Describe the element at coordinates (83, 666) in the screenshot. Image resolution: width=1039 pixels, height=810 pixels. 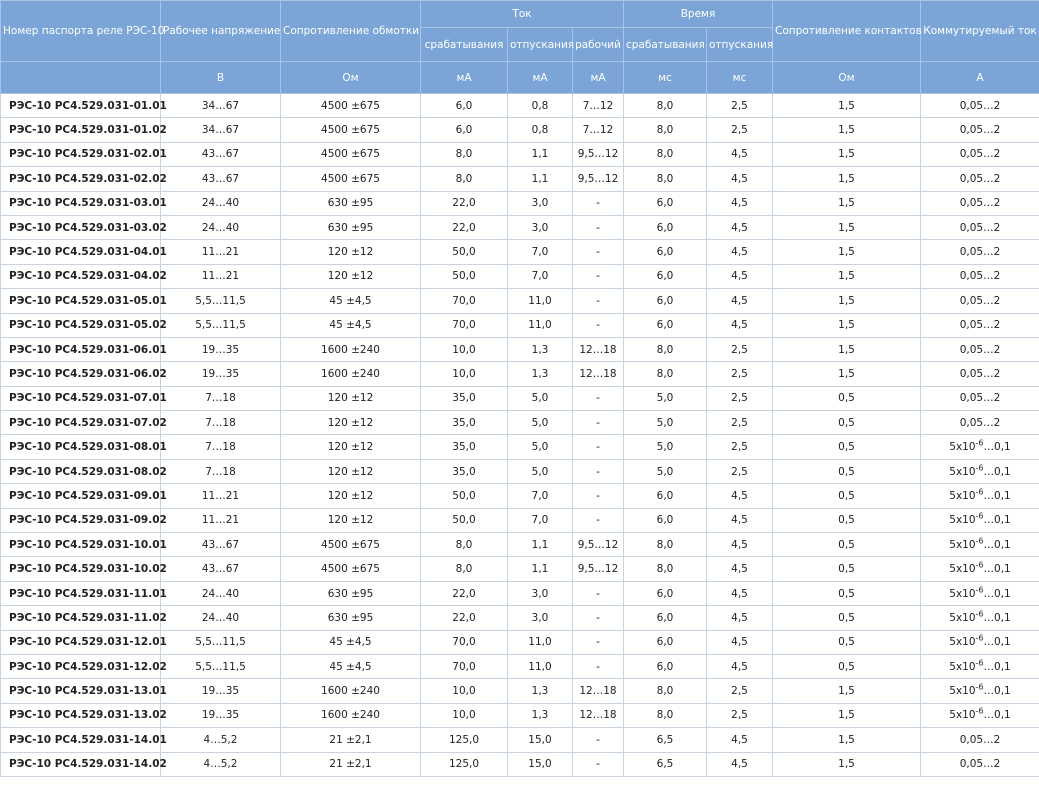
I see `relay-passport-number: РЭС-10 РС4.529.031-12.02` at that location.